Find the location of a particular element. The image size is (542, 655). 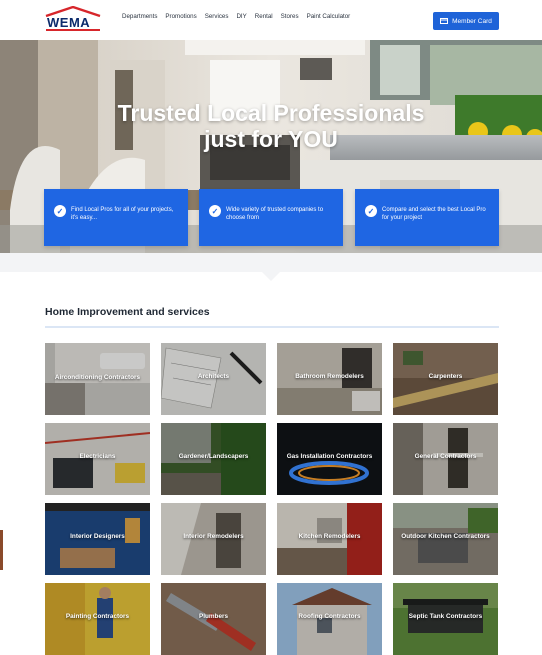

service-tile-painting: Painting Contractors is located at coordinates (97, 619).